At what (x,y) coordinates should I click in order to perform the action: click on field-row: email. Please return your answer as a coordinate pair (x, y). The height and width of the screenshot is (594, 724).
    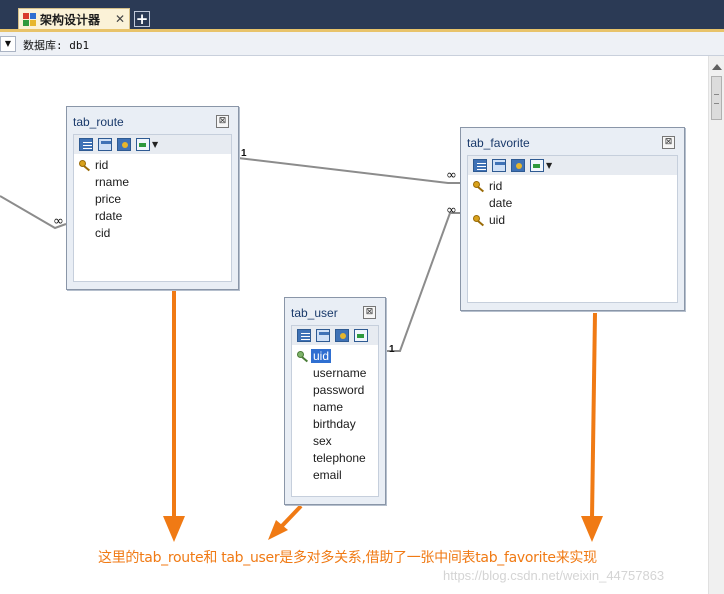
    Looking at the image, I should click on (335, 475).